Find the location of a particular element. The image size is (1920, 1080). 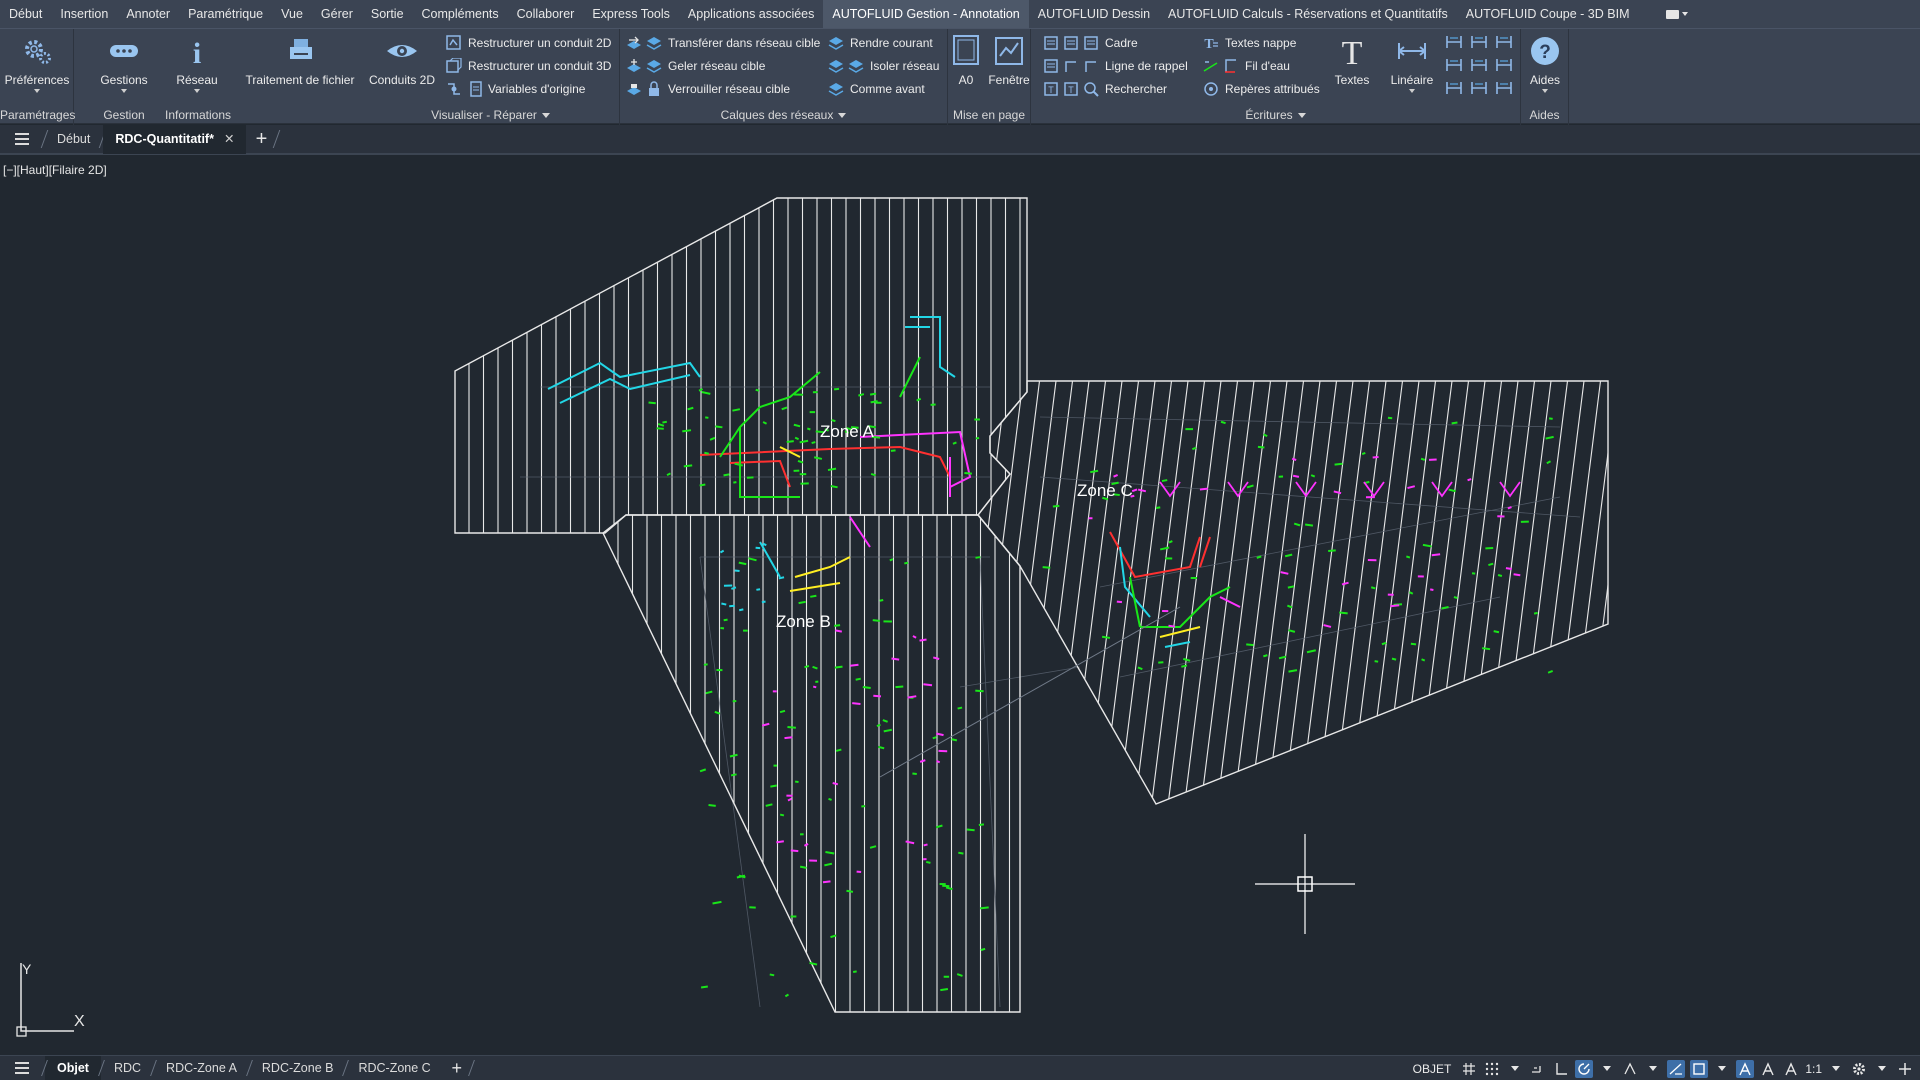

grid-icon is located at coordinates (1469, 1069).